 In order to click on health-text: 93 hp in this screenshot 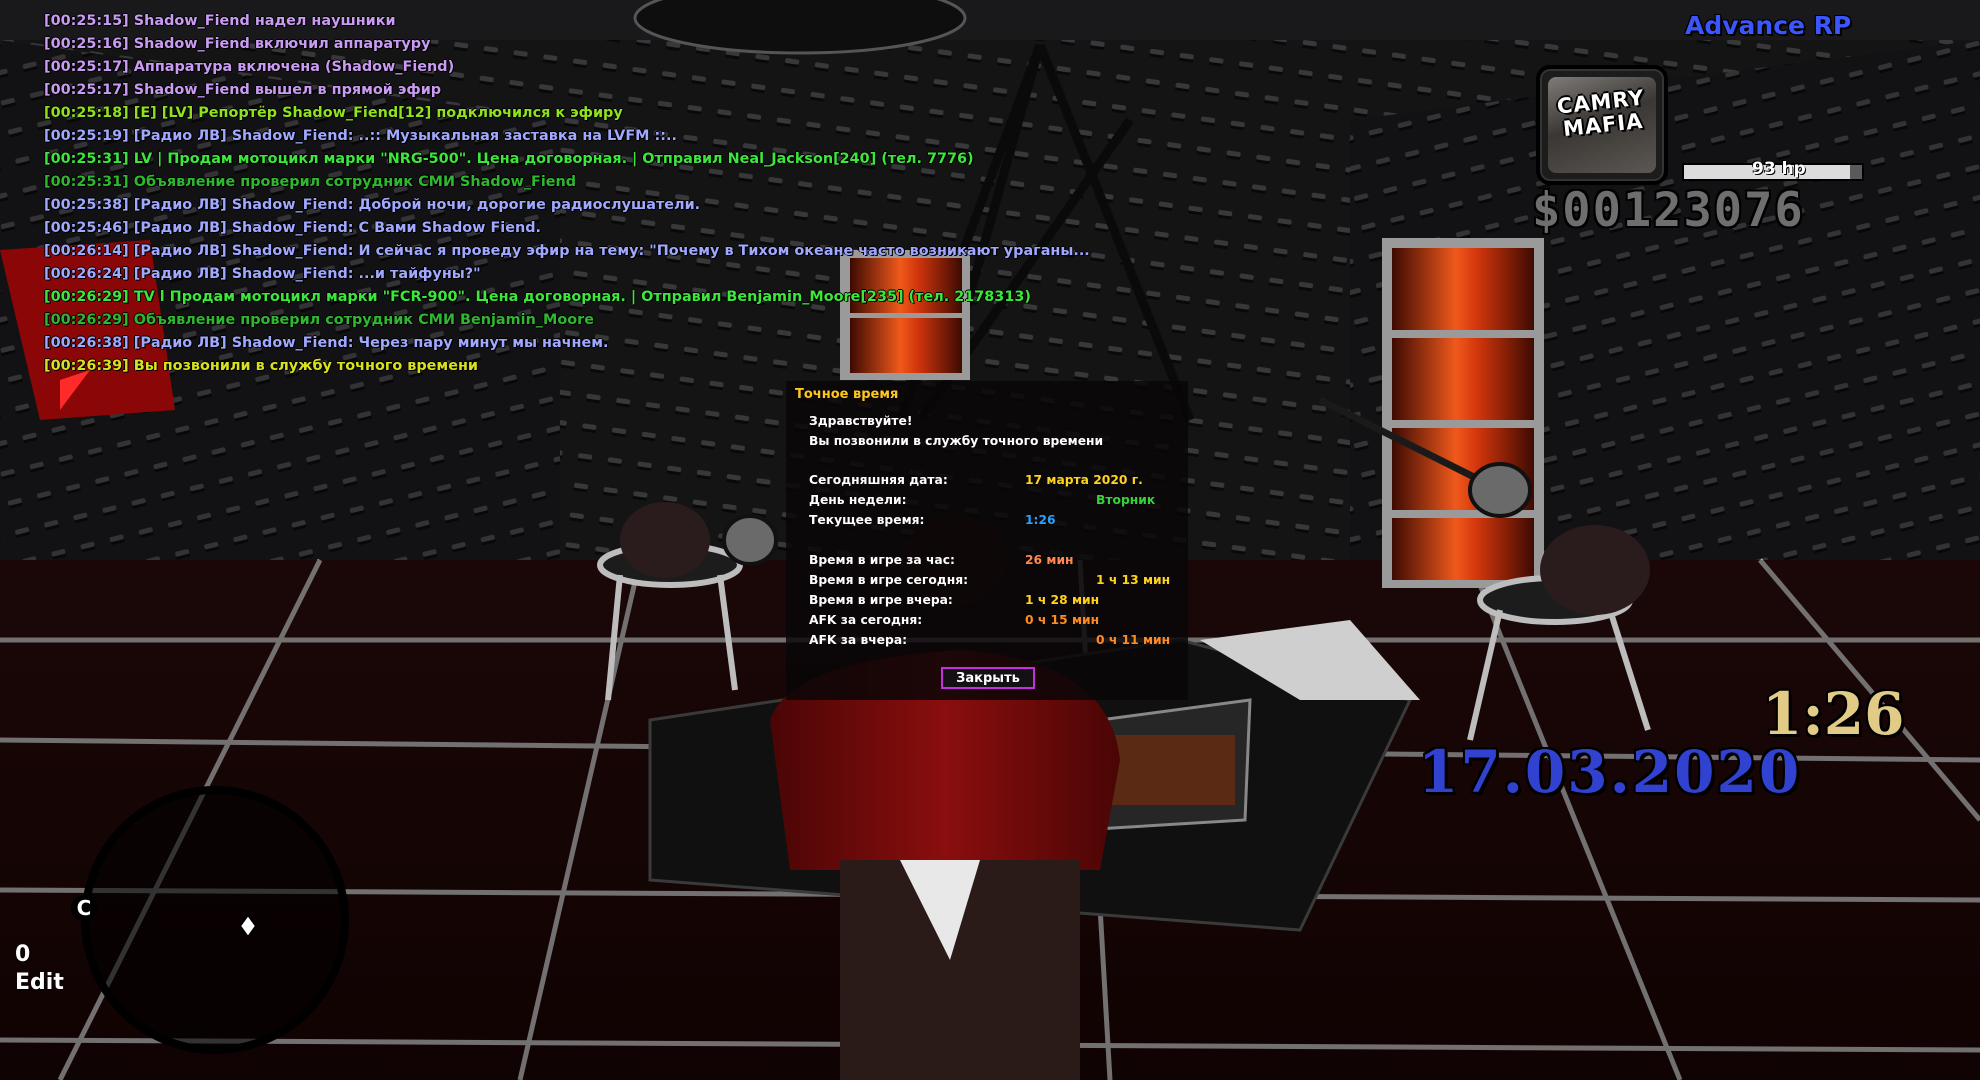, I will do `click(1779, 169)`.